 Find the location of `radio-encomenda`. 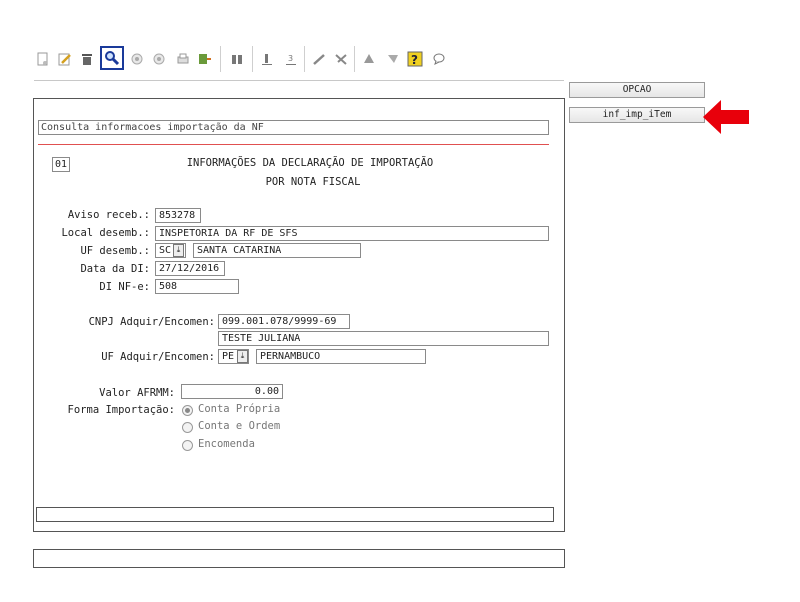

radio-encomenda is located at coordinates (187, 445).